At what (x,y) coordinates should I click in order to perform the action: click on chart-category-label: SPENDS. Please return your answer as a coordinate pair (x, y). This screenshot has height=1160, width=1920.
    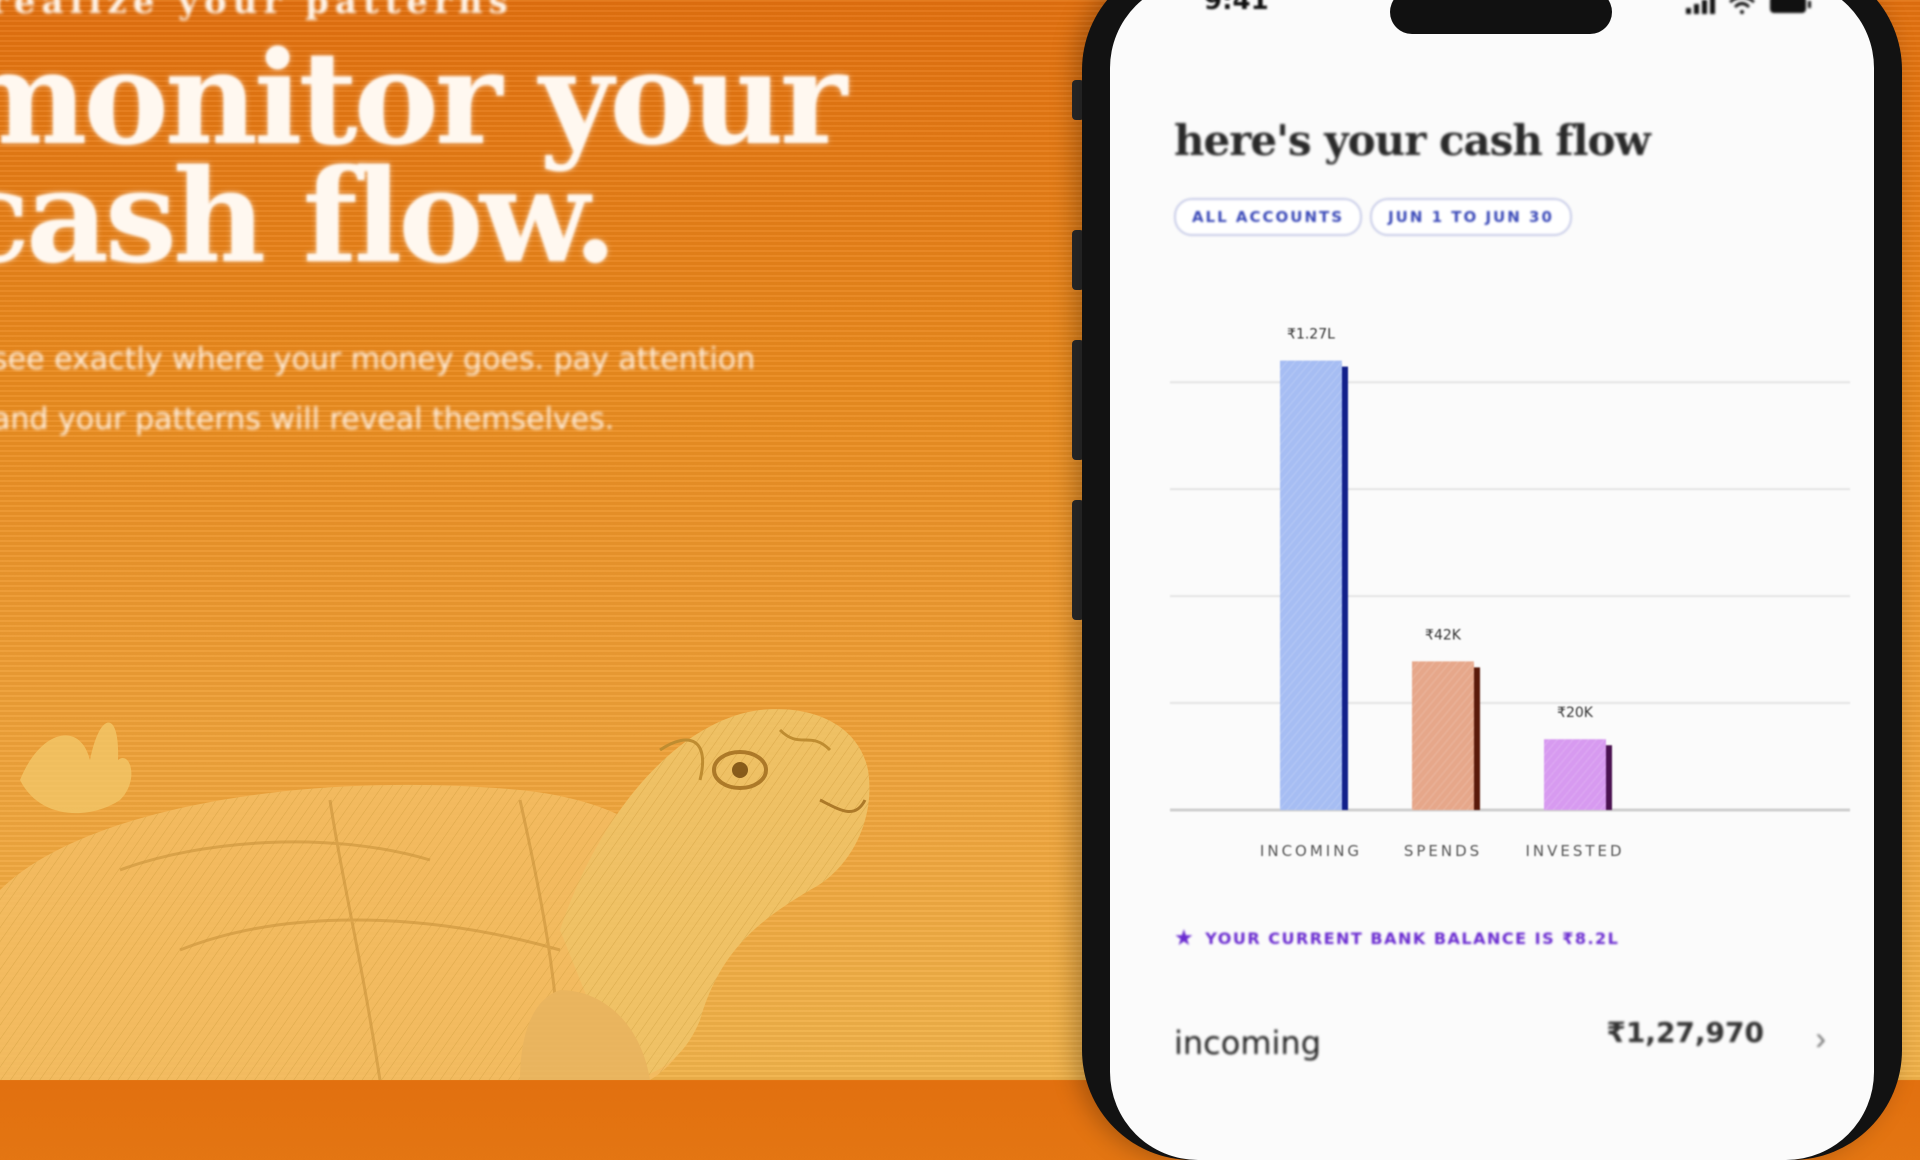
    Looking at the image, I should click on (1443, 851).